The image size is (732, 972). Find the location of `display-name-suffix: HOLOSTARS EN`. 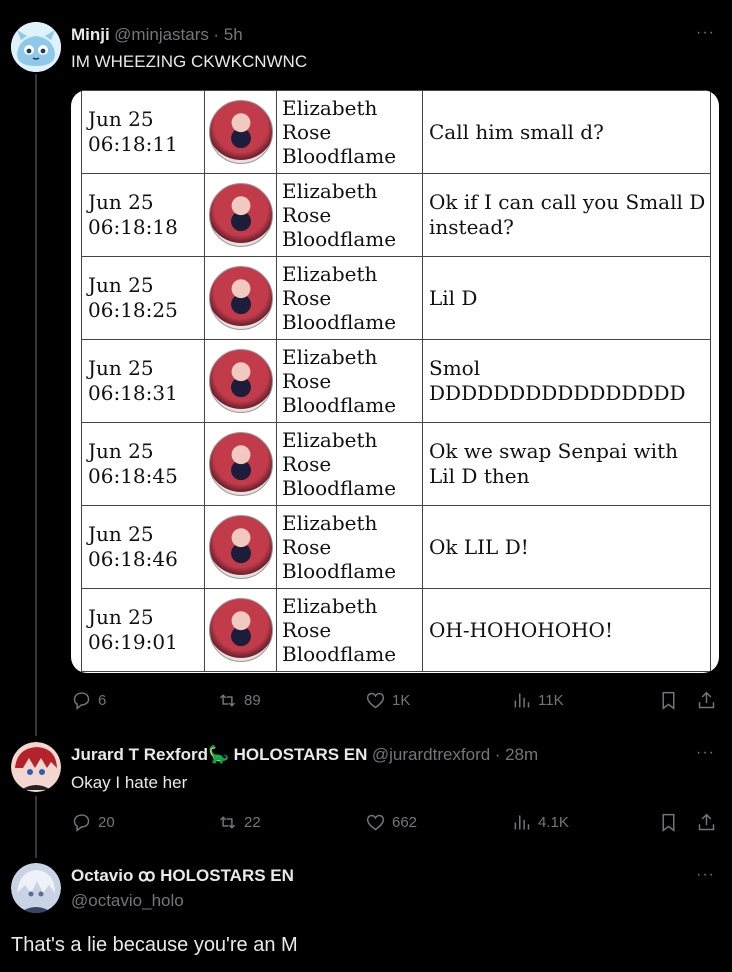

display-name-suffix: HOLOSTARS EN is located at coordinates (301, 754).